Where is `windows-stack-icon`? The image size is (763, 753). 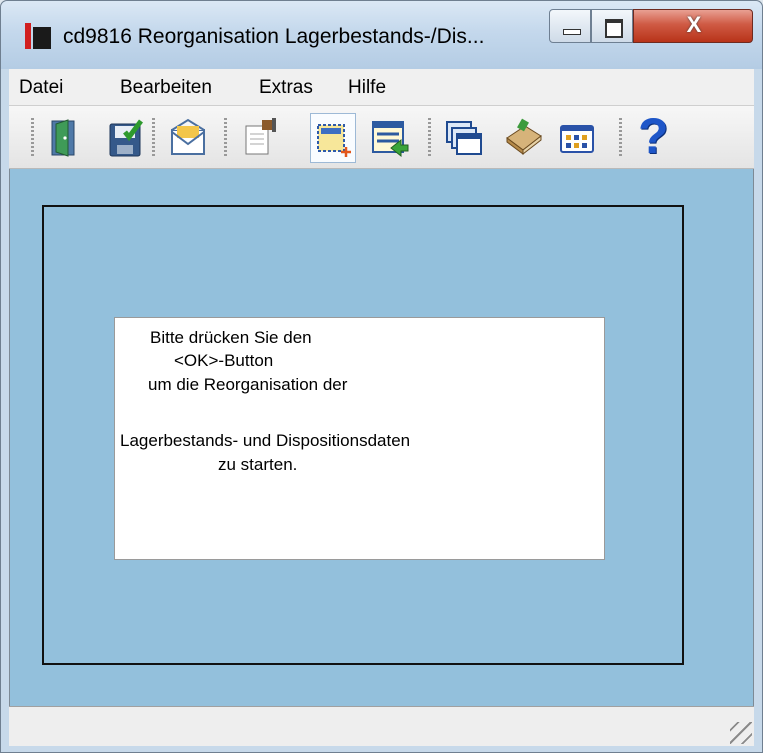 windows-stack-icon is located at coordinates (464, 138).